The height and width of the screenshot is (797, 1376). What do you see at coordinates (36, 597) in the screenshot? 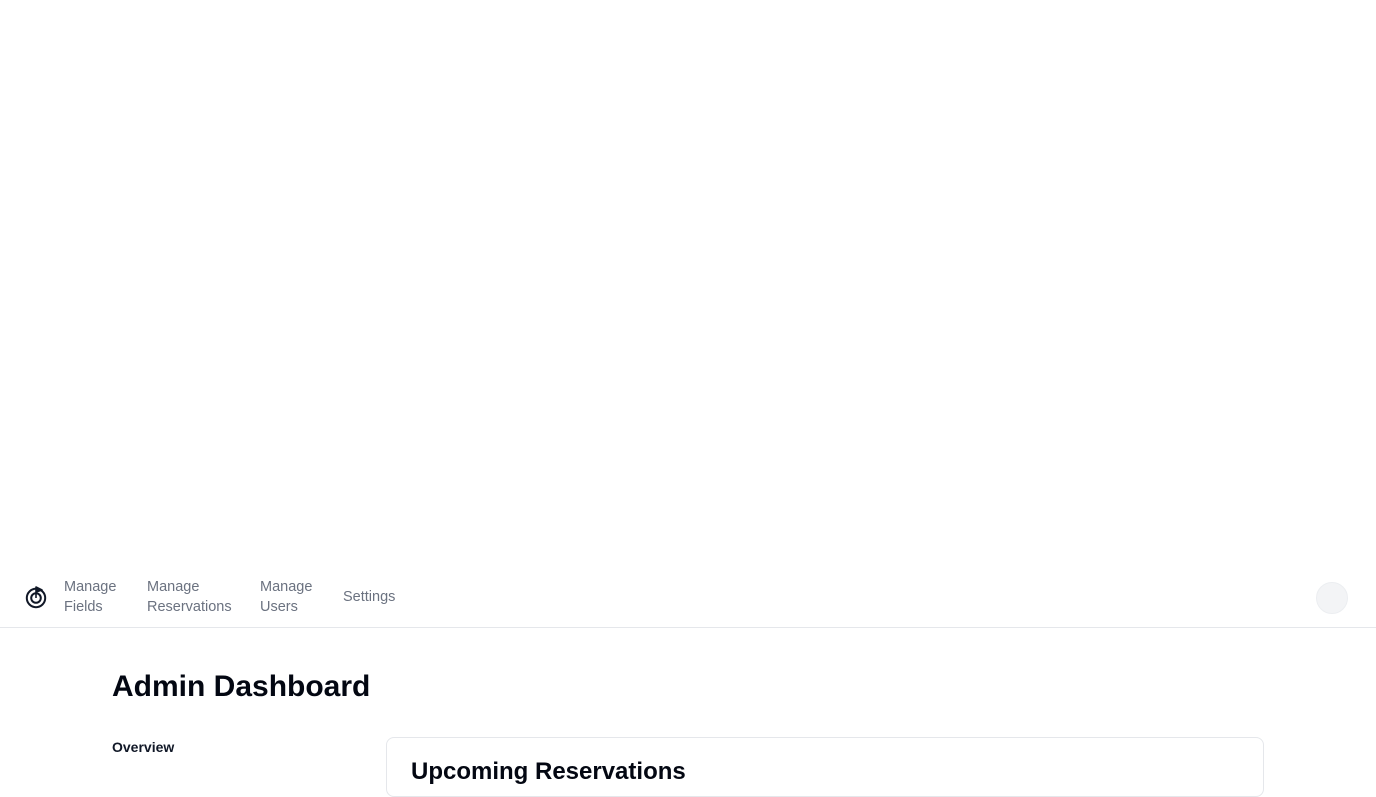
I see `logo-icon` at bounding box center [36, 597].